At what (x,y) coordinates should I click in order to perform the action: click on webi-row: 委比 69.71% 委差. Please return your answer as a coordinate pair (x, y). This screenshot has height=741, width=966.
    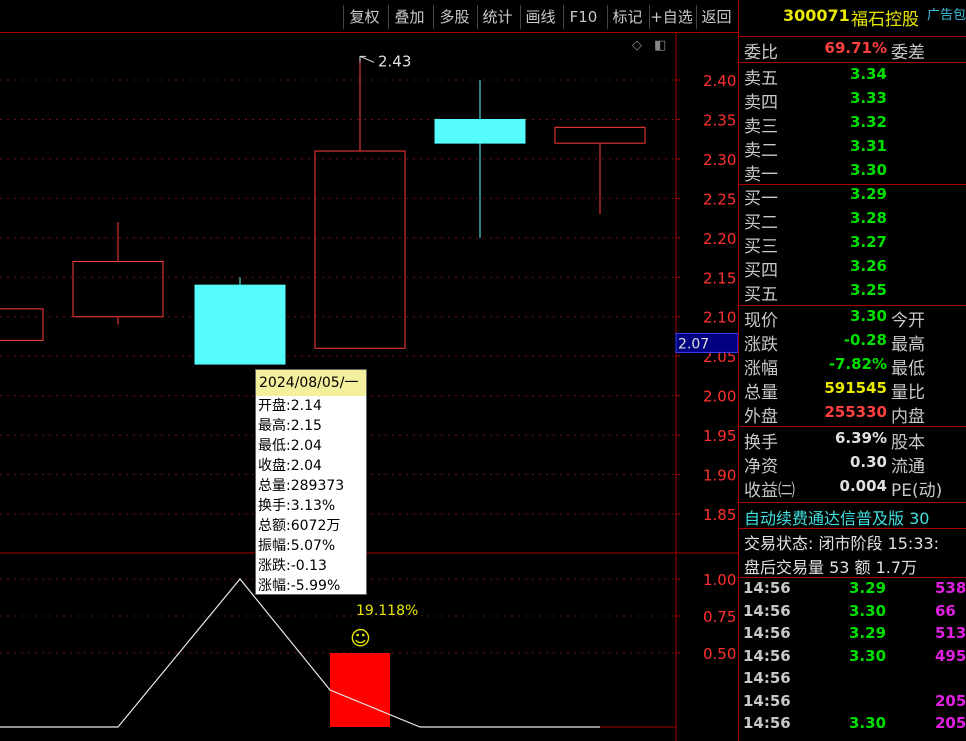
    Looking at the image, I should click on (852, 50).